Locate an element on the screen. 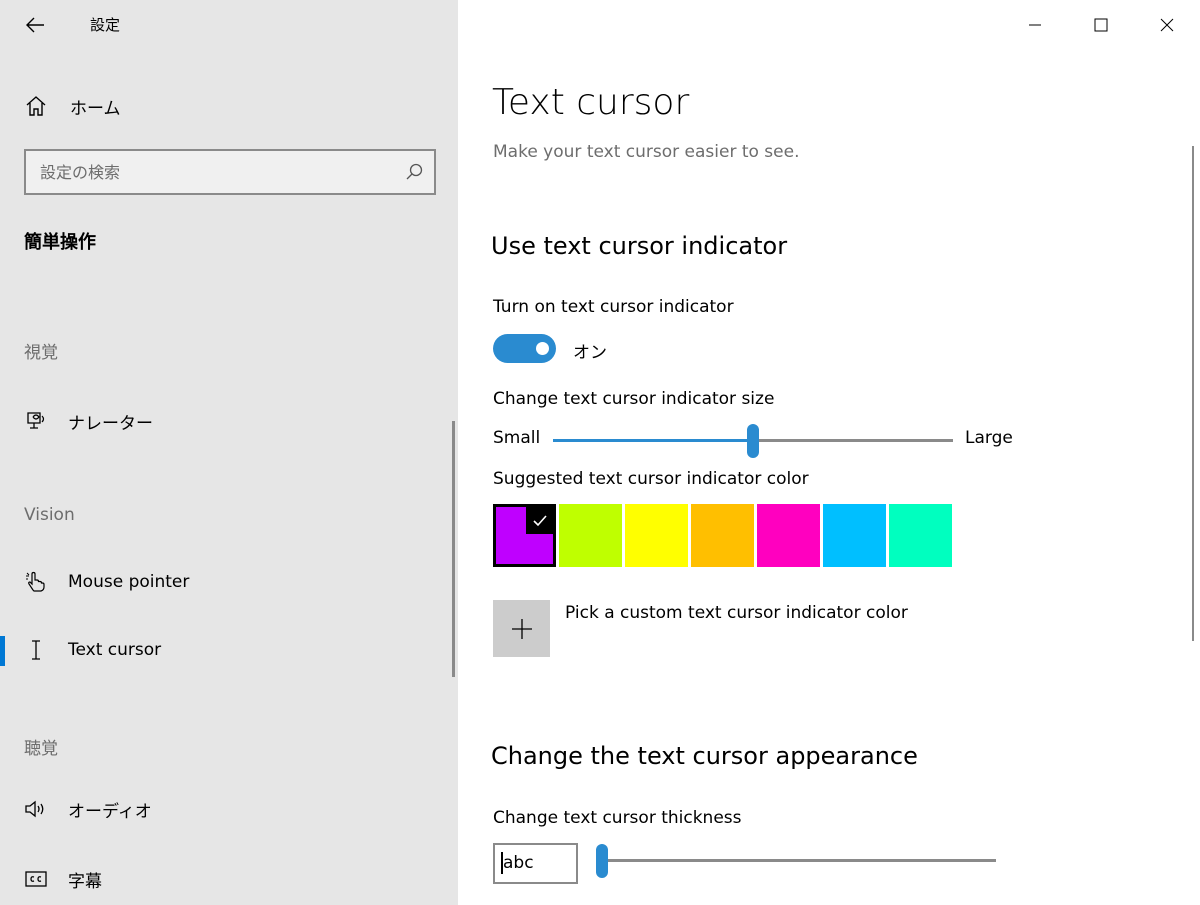 The width and height of the screenshot is (1200, 905). size-slider is located at coordinates (753, 441).